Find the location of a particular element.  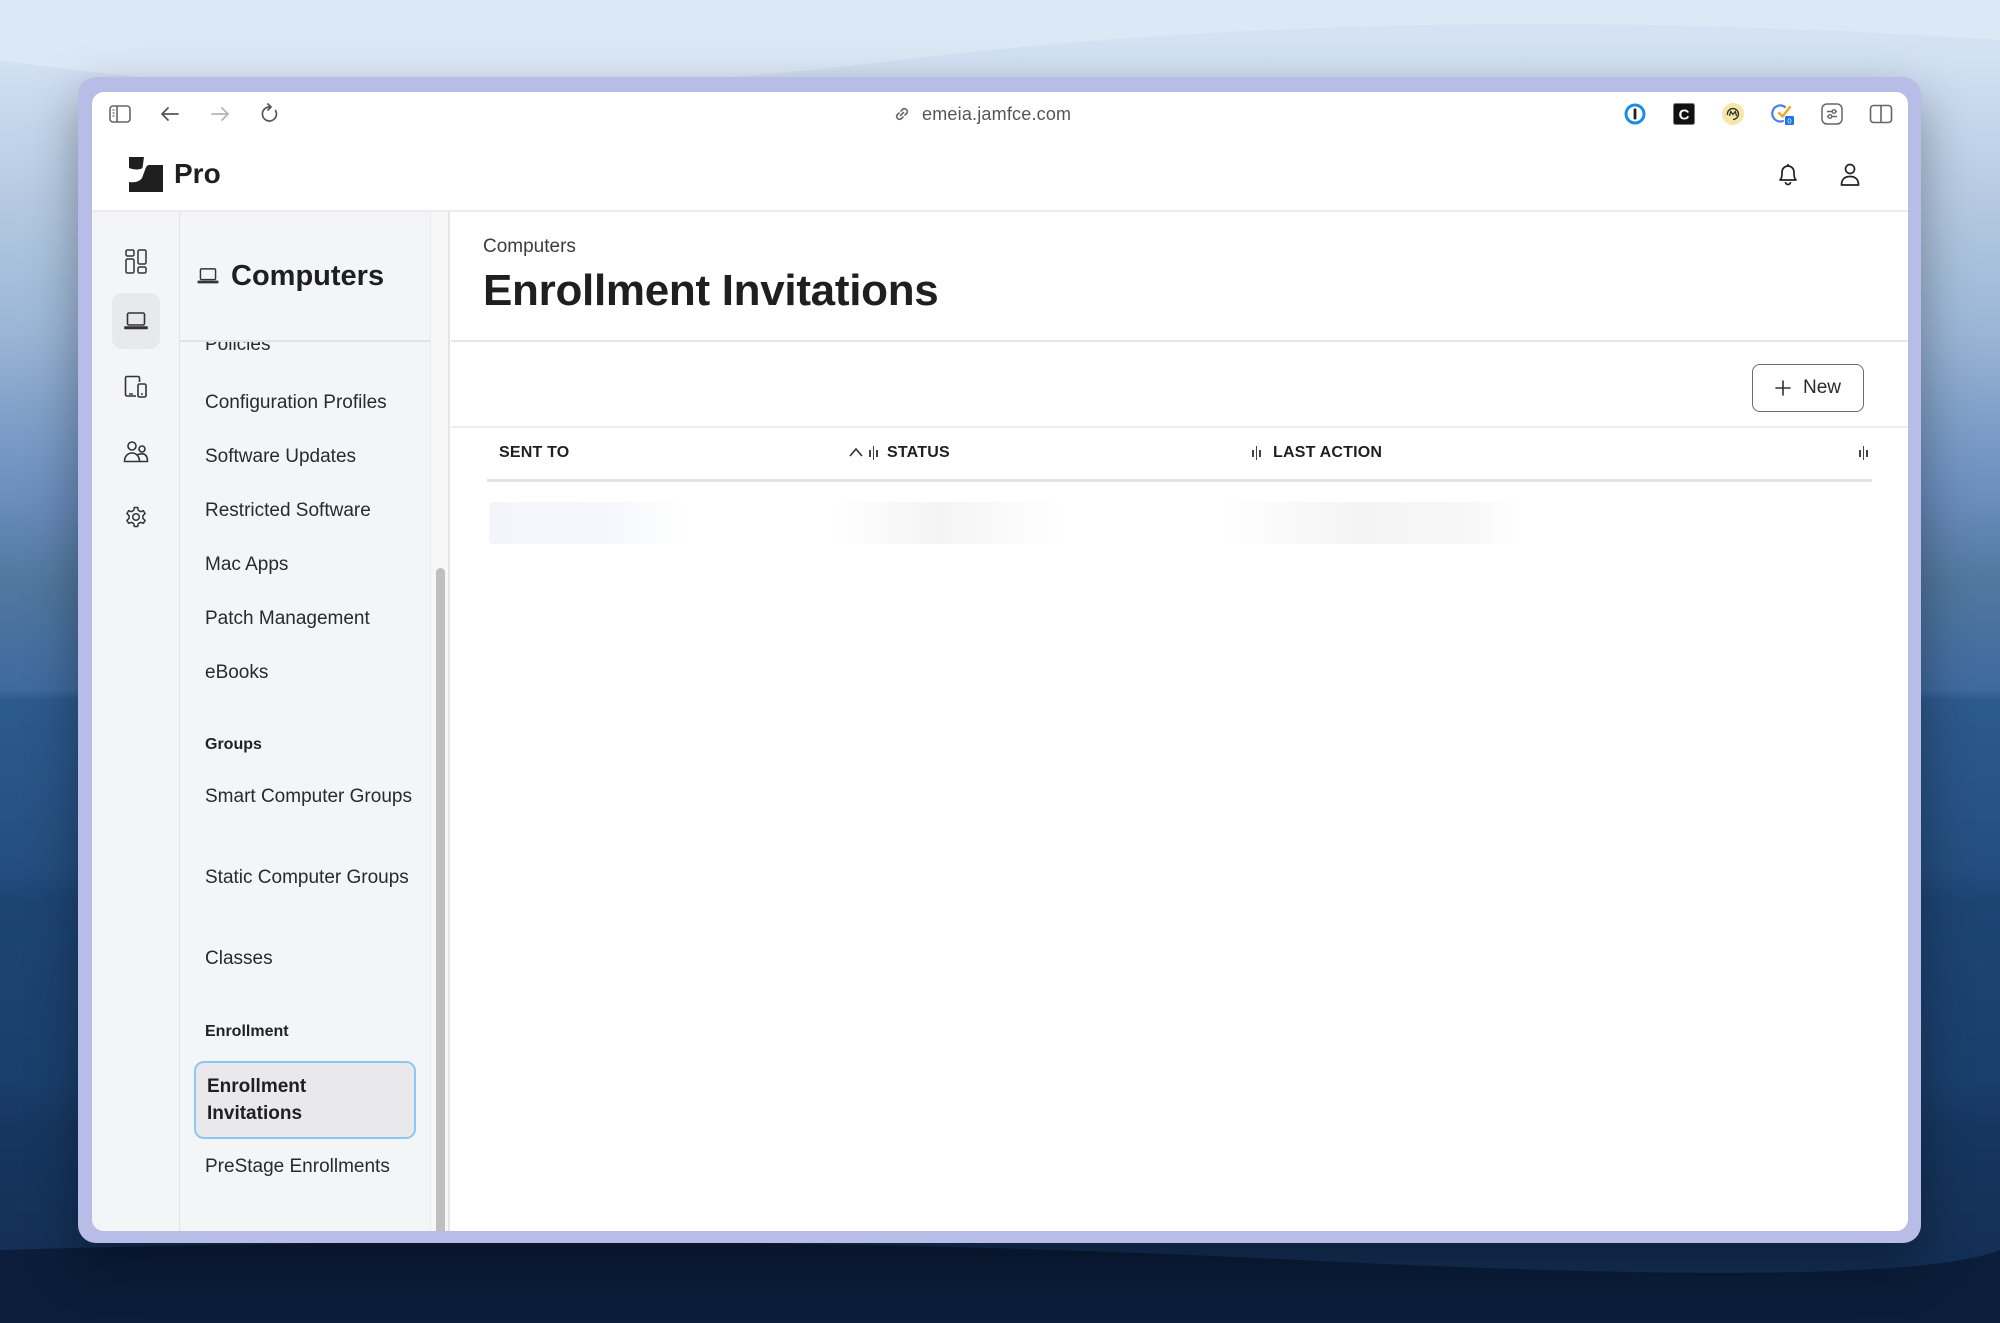

m-extension-icon is located at coordinates (1733, 114).